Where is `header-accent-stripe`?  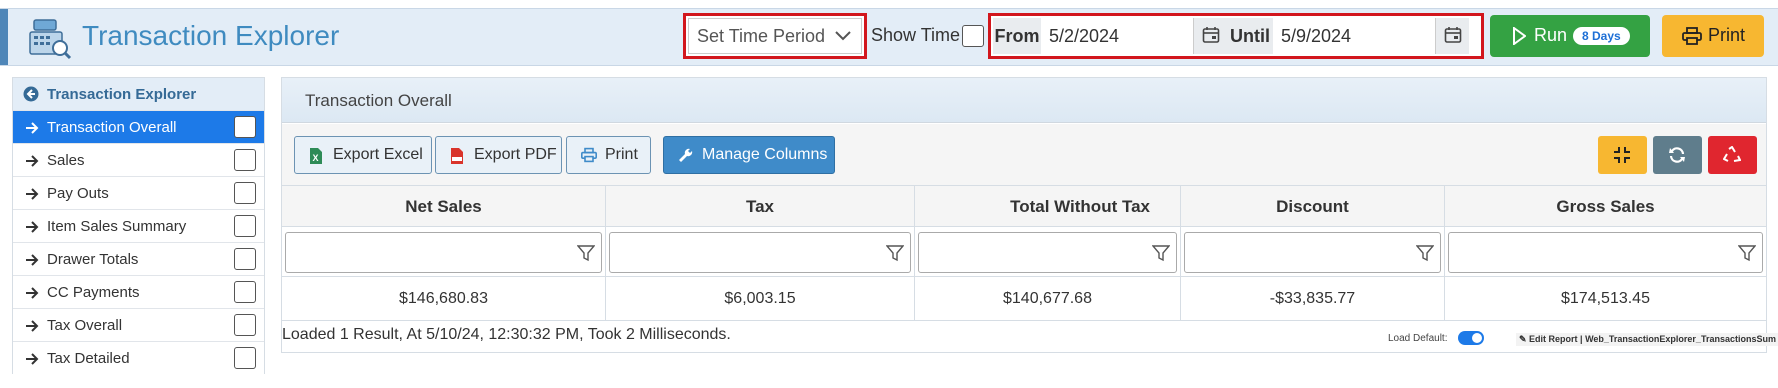
header-accent-stripe is located at coordinates (4, 37).